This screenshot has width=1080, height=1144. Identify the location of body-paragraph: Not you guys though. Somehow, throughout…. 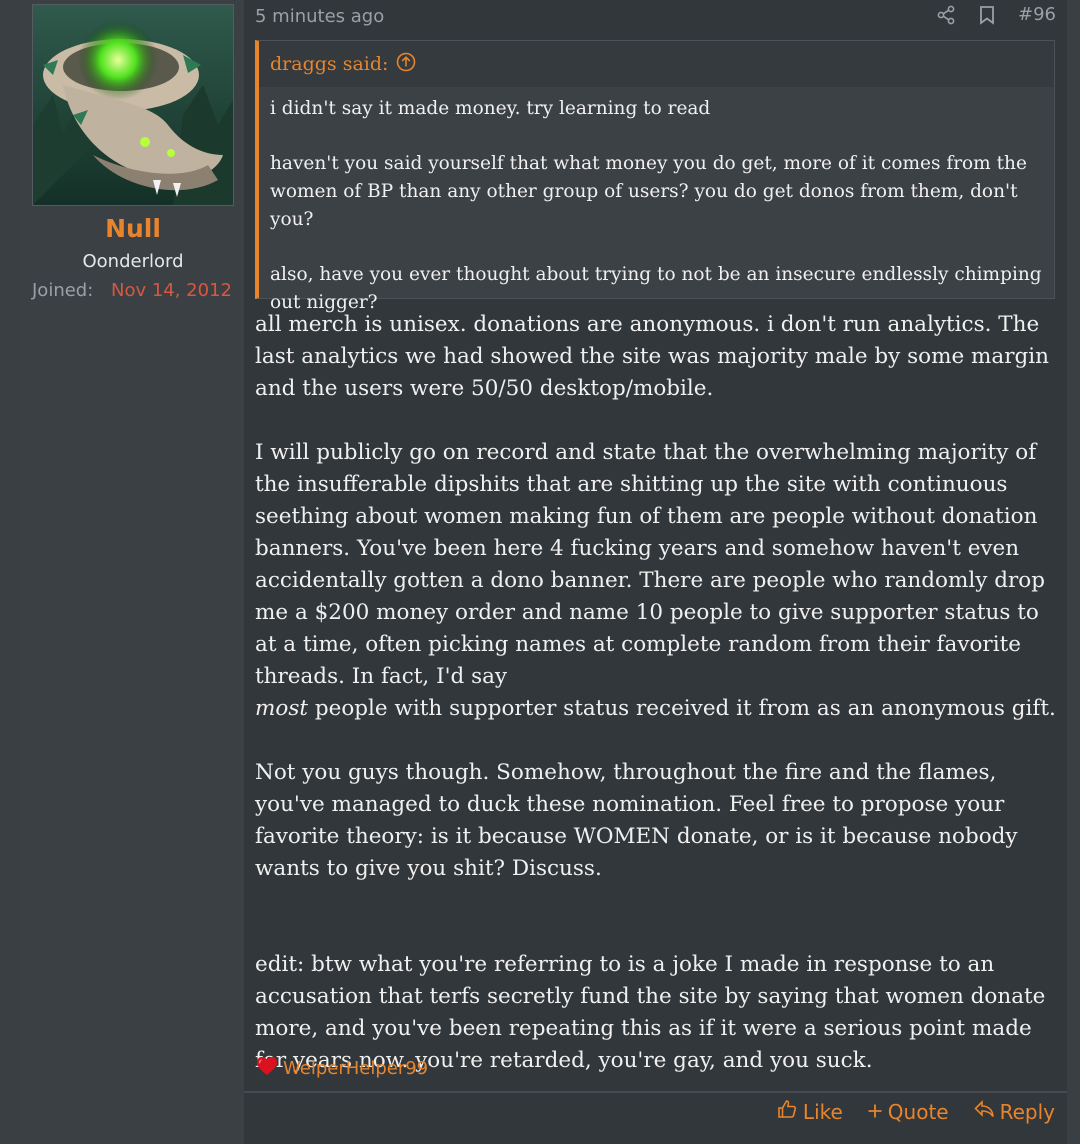
(636, 820).